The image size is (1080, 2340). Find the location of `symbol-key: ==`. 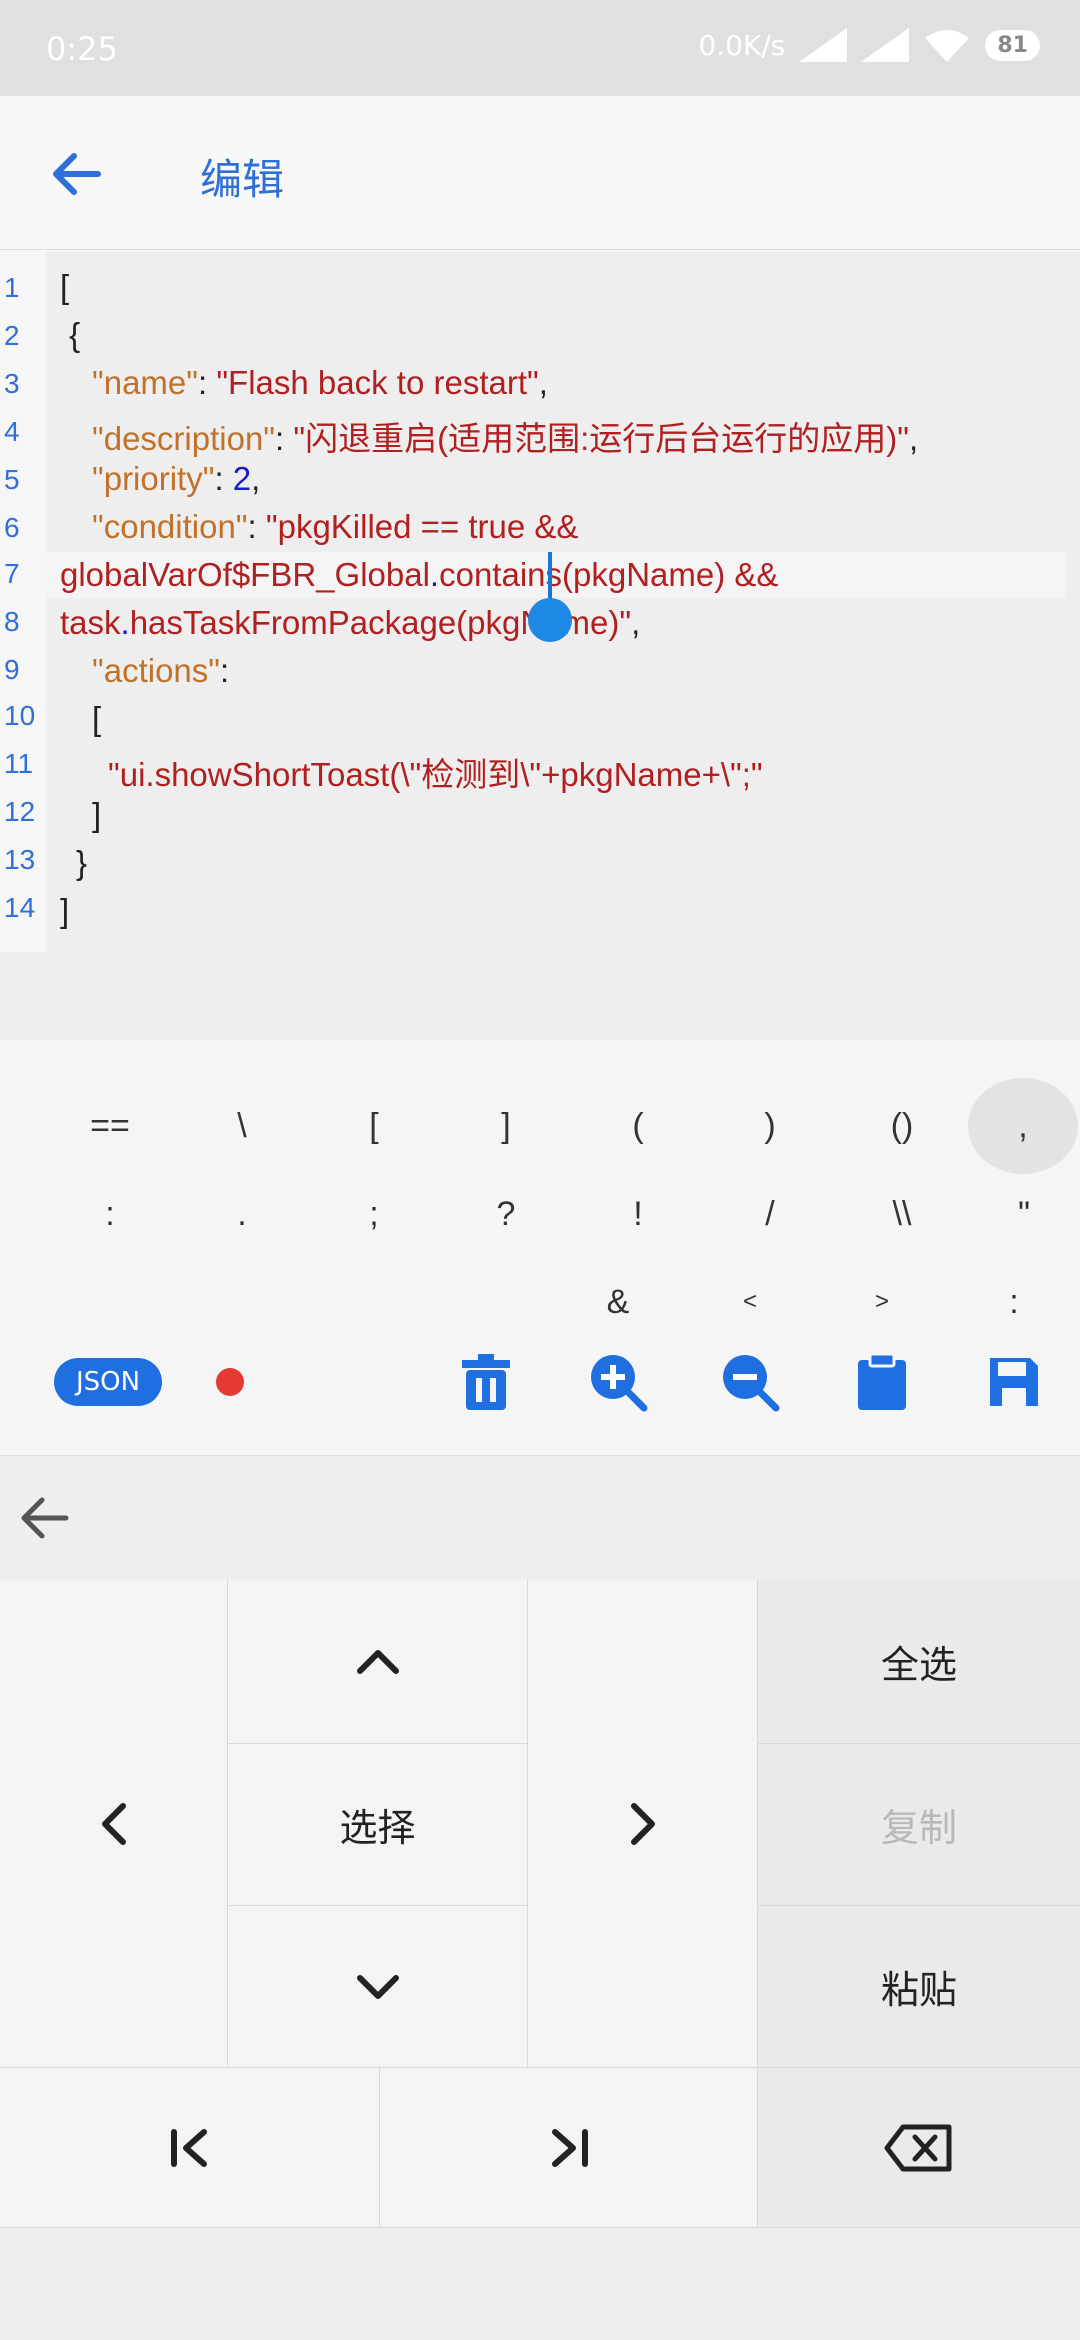

symbol-key: == is located at coordinates (110, 1126).